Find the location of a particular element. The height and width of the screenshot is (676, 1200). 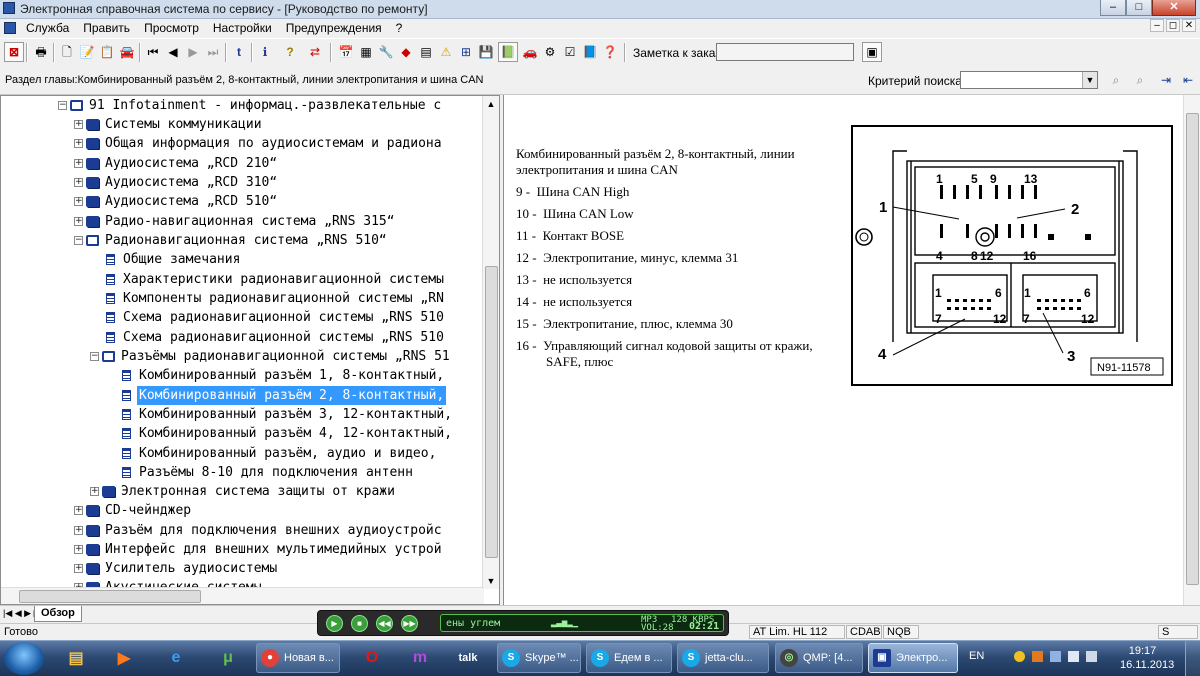

menu-service: Служба is located at coordinates (47, 28).